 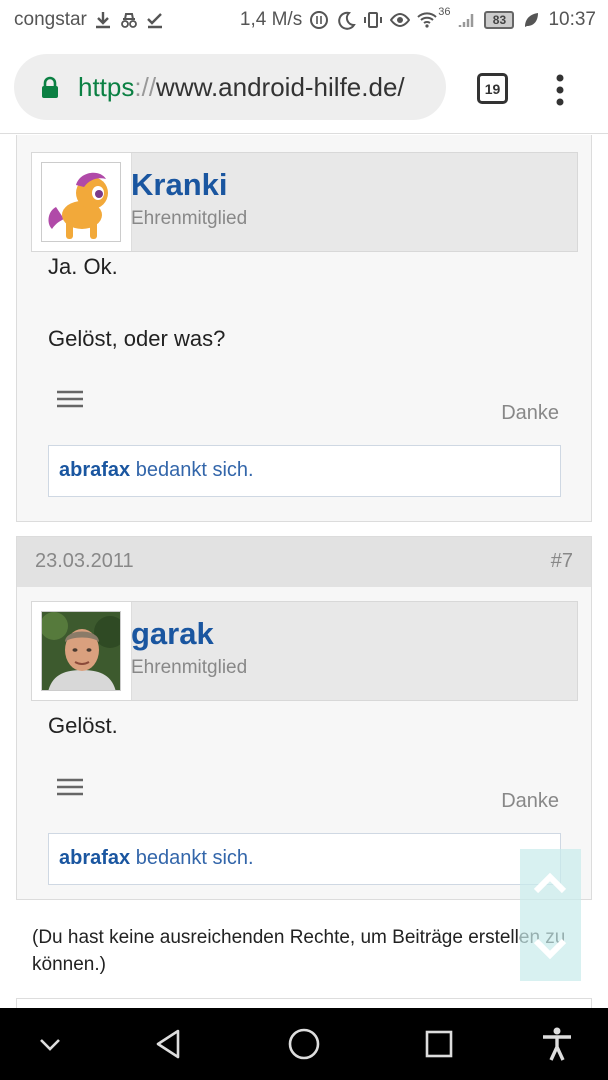 I want to click on status-bar: congstar 1,4 M/s 36 83 10:37, so click(x=304, y=21).